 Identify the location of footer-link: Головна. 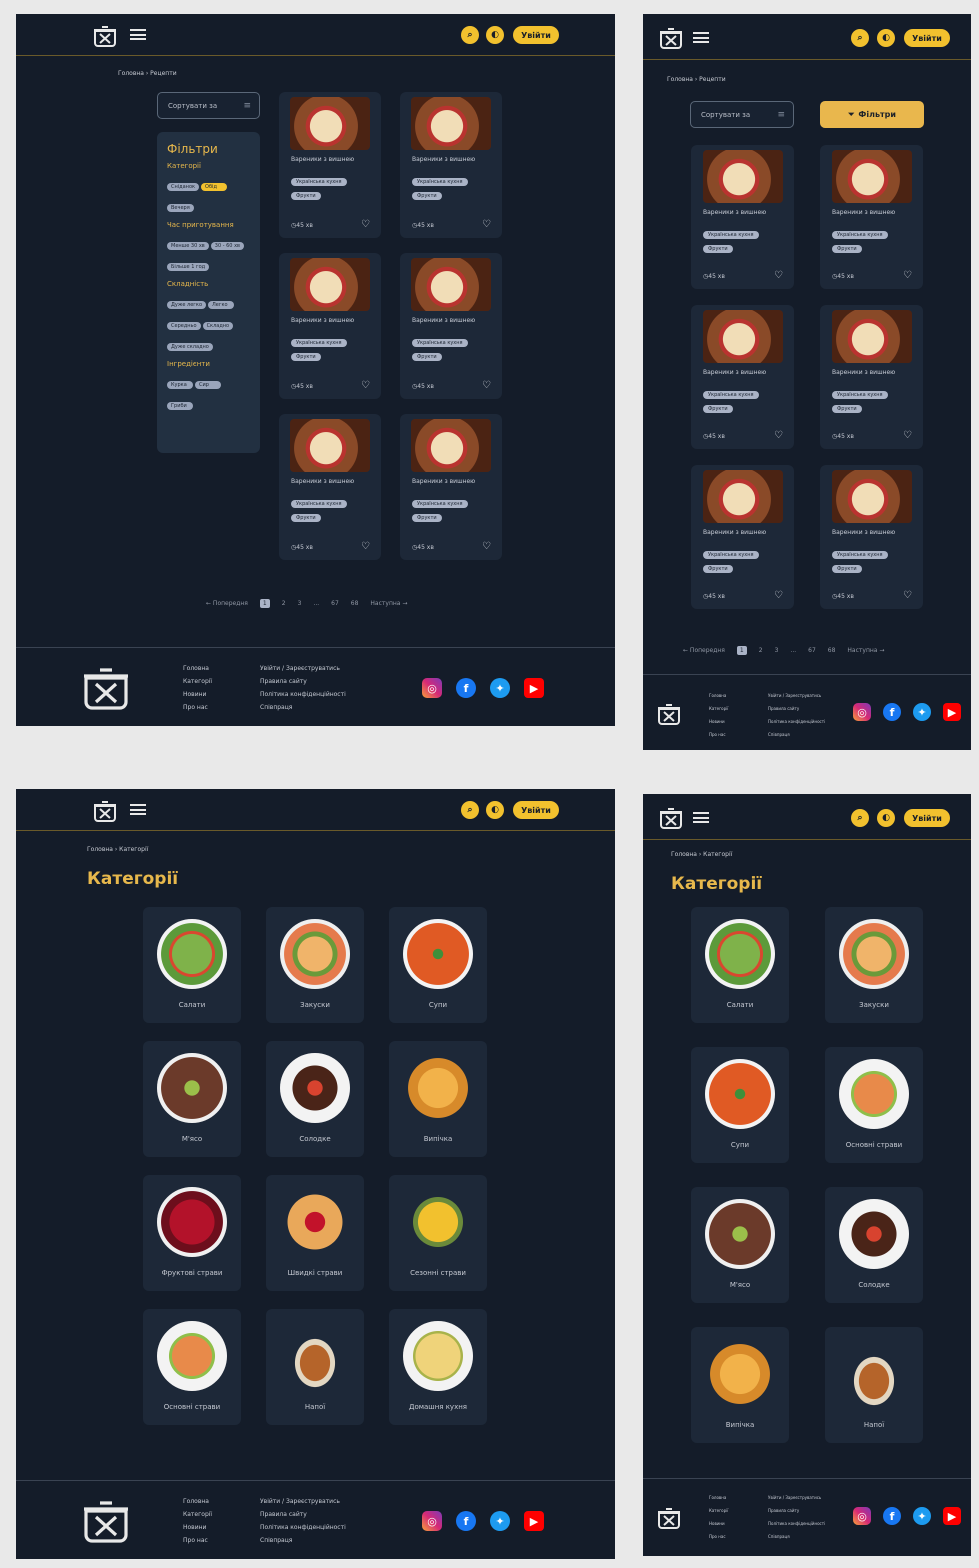
(197, 668).